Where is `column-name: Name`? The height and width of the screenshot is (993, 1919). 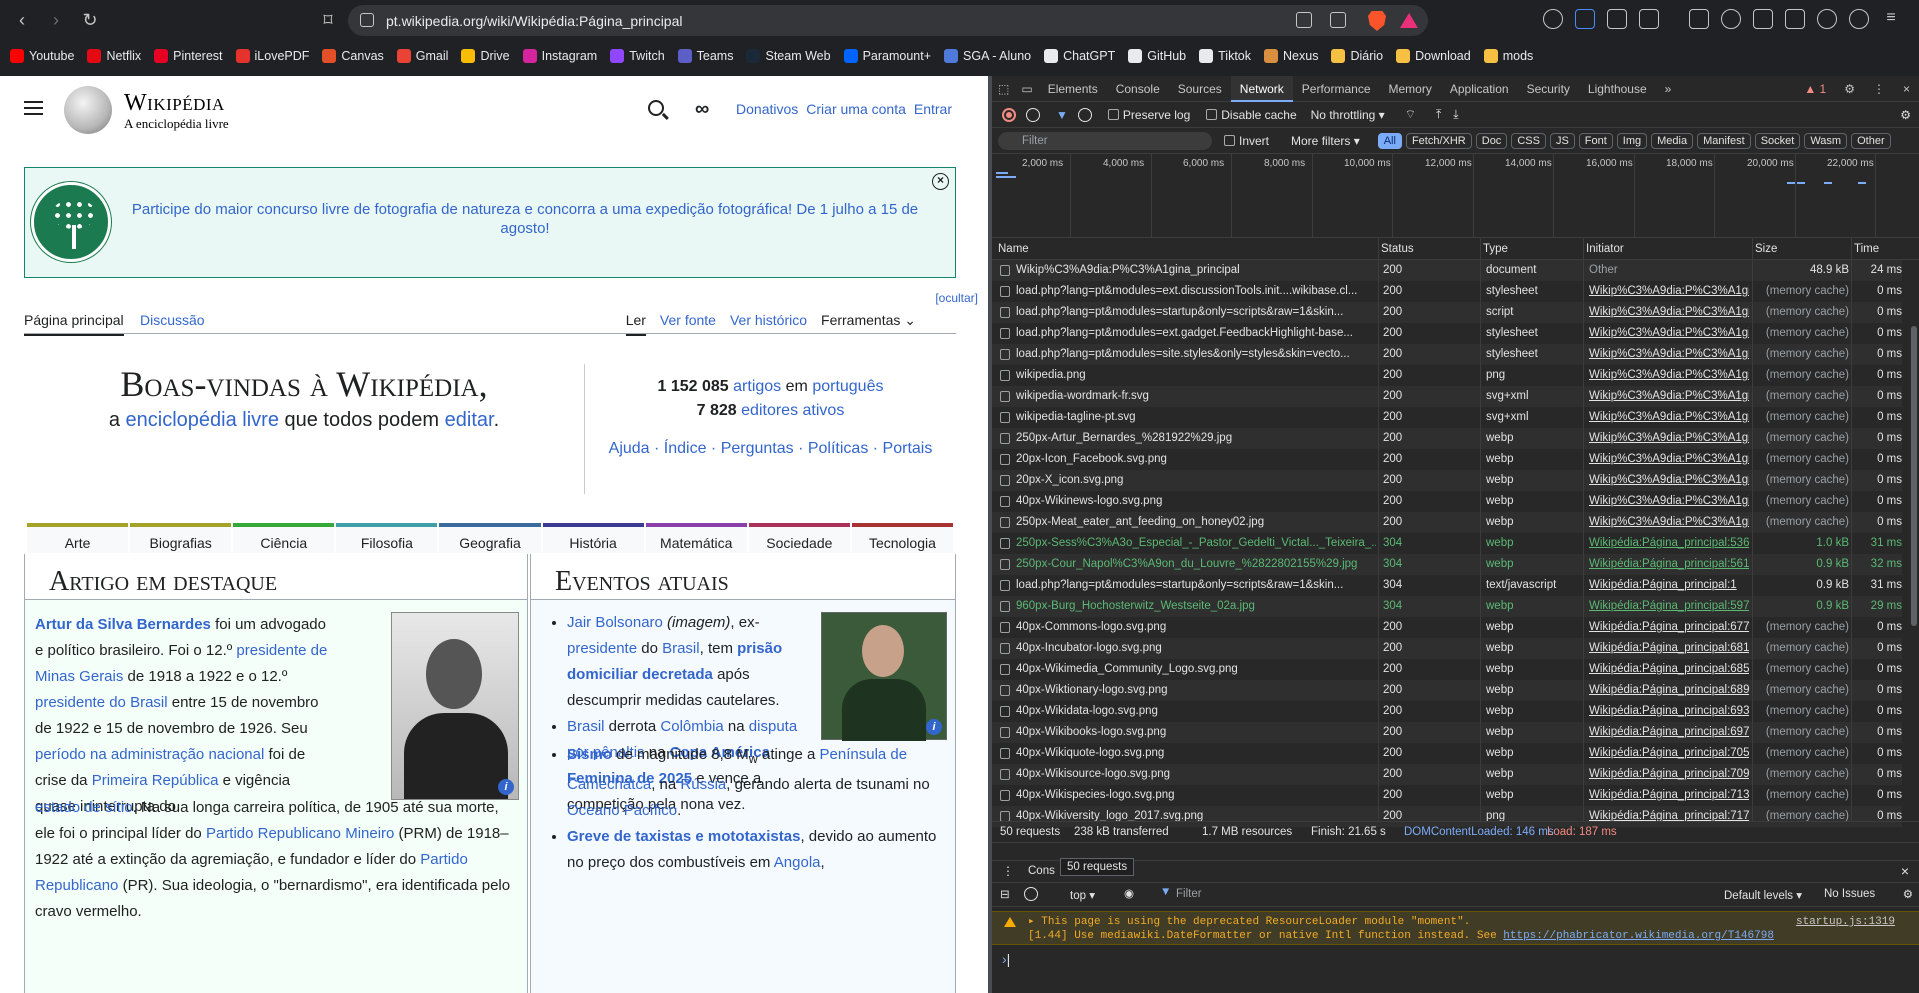 column-name: Name is located at coordinates (1013, 249).